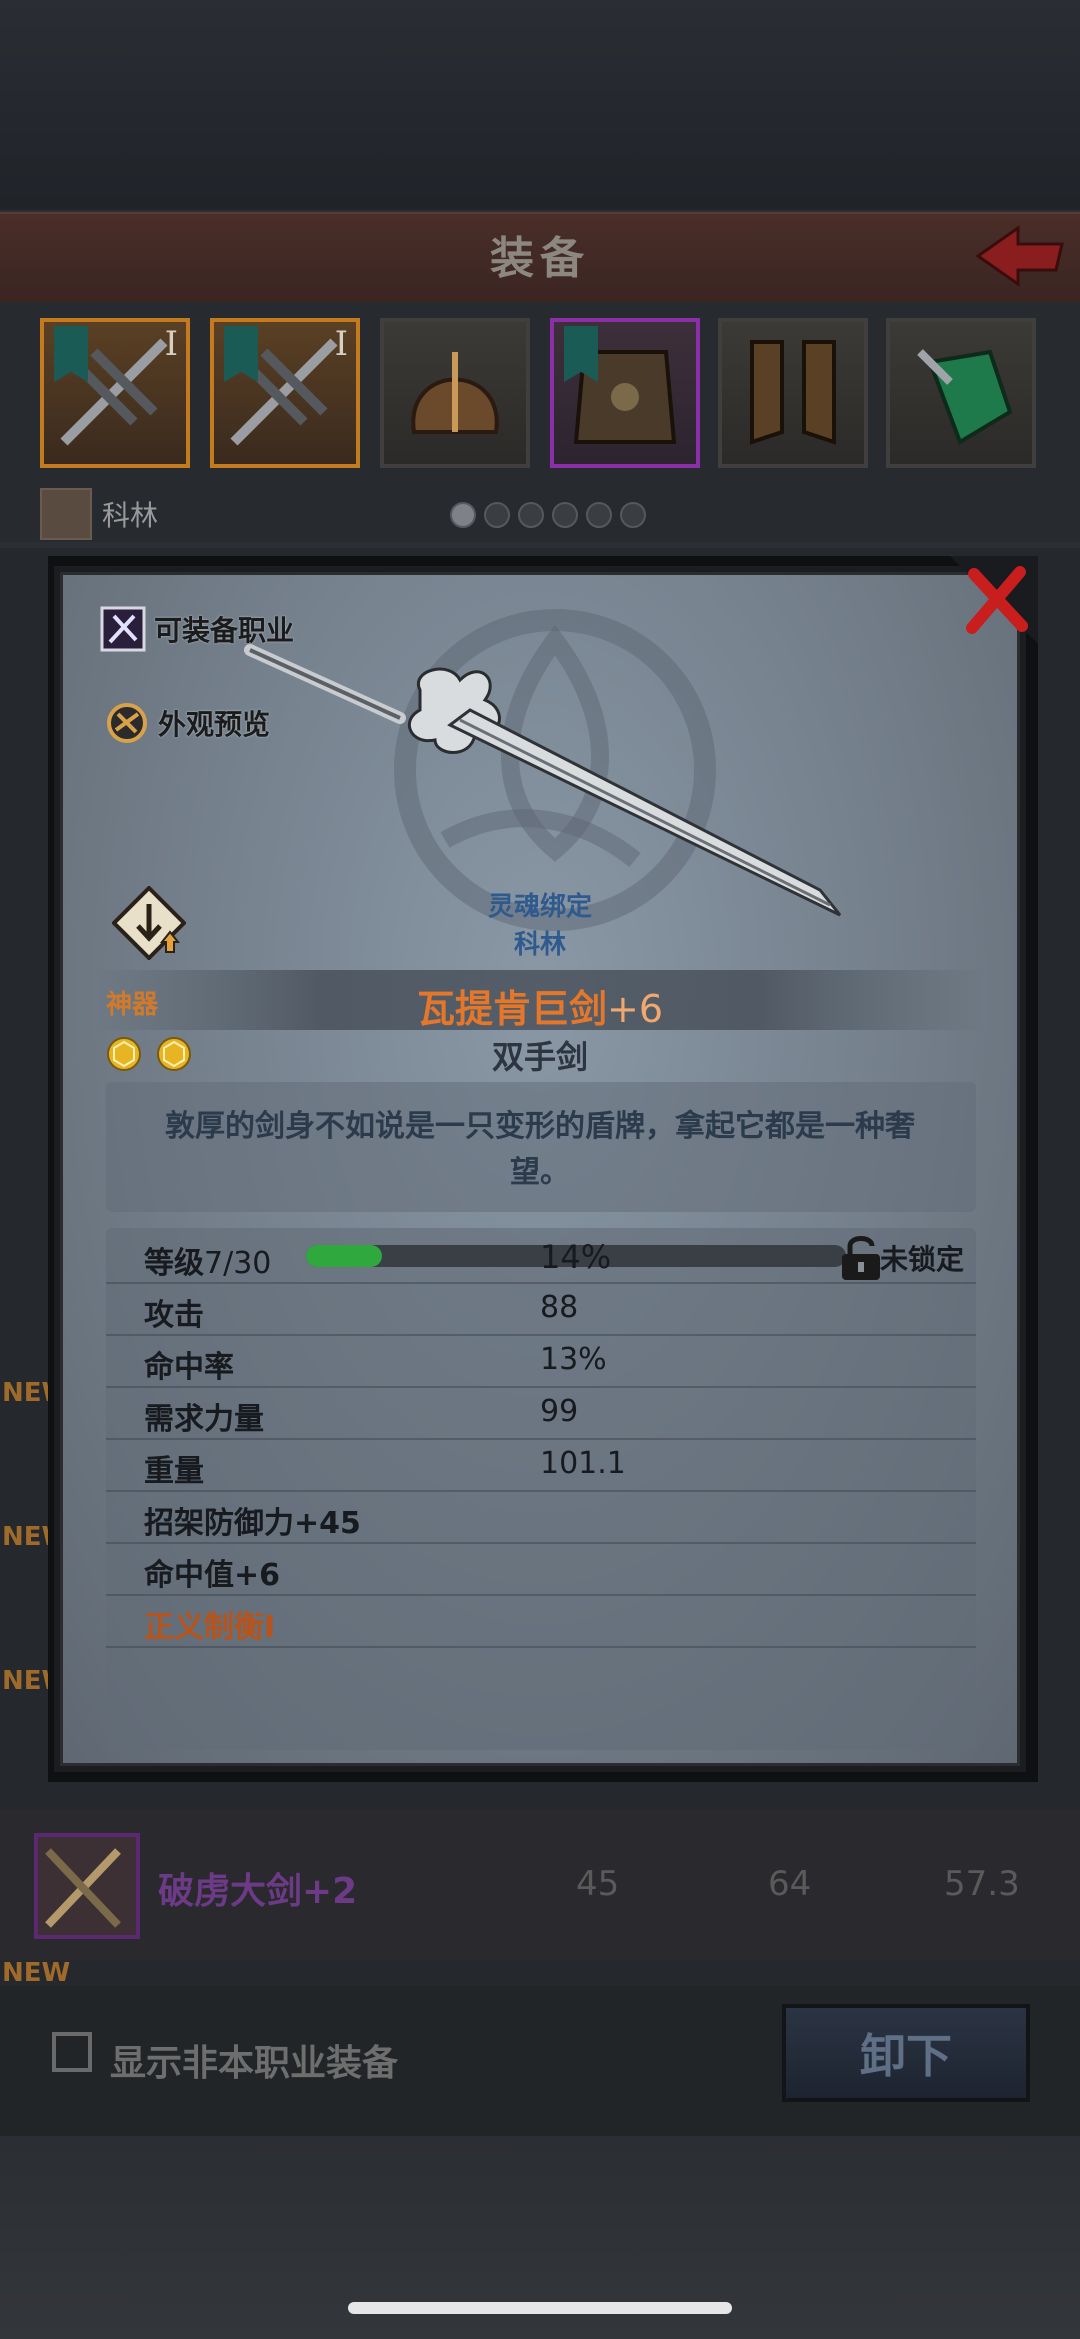 The image size is (1080, 2339). Describe the element at coordinates (598, 1884) in the screenshot. I see `list-item-attack: 45` at that location.